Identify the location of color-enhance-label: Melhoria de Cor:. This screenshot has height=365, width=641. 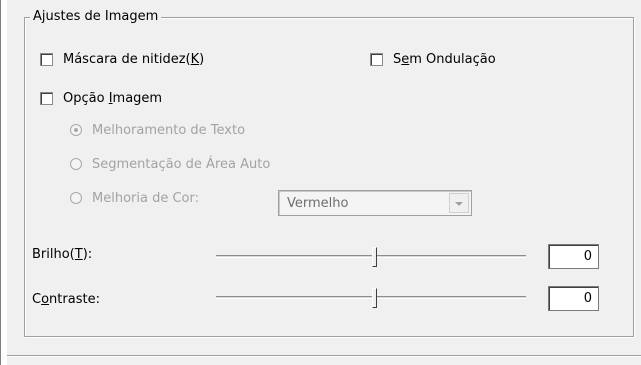
(145, 198).